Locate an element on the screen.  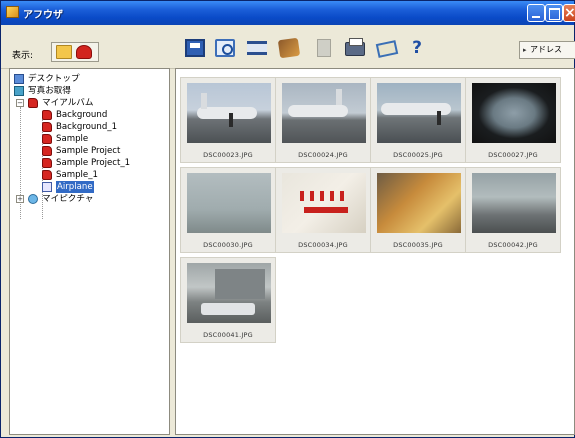
tree-item-sample-1: Sample_1 is located at coordinates (102, 175).